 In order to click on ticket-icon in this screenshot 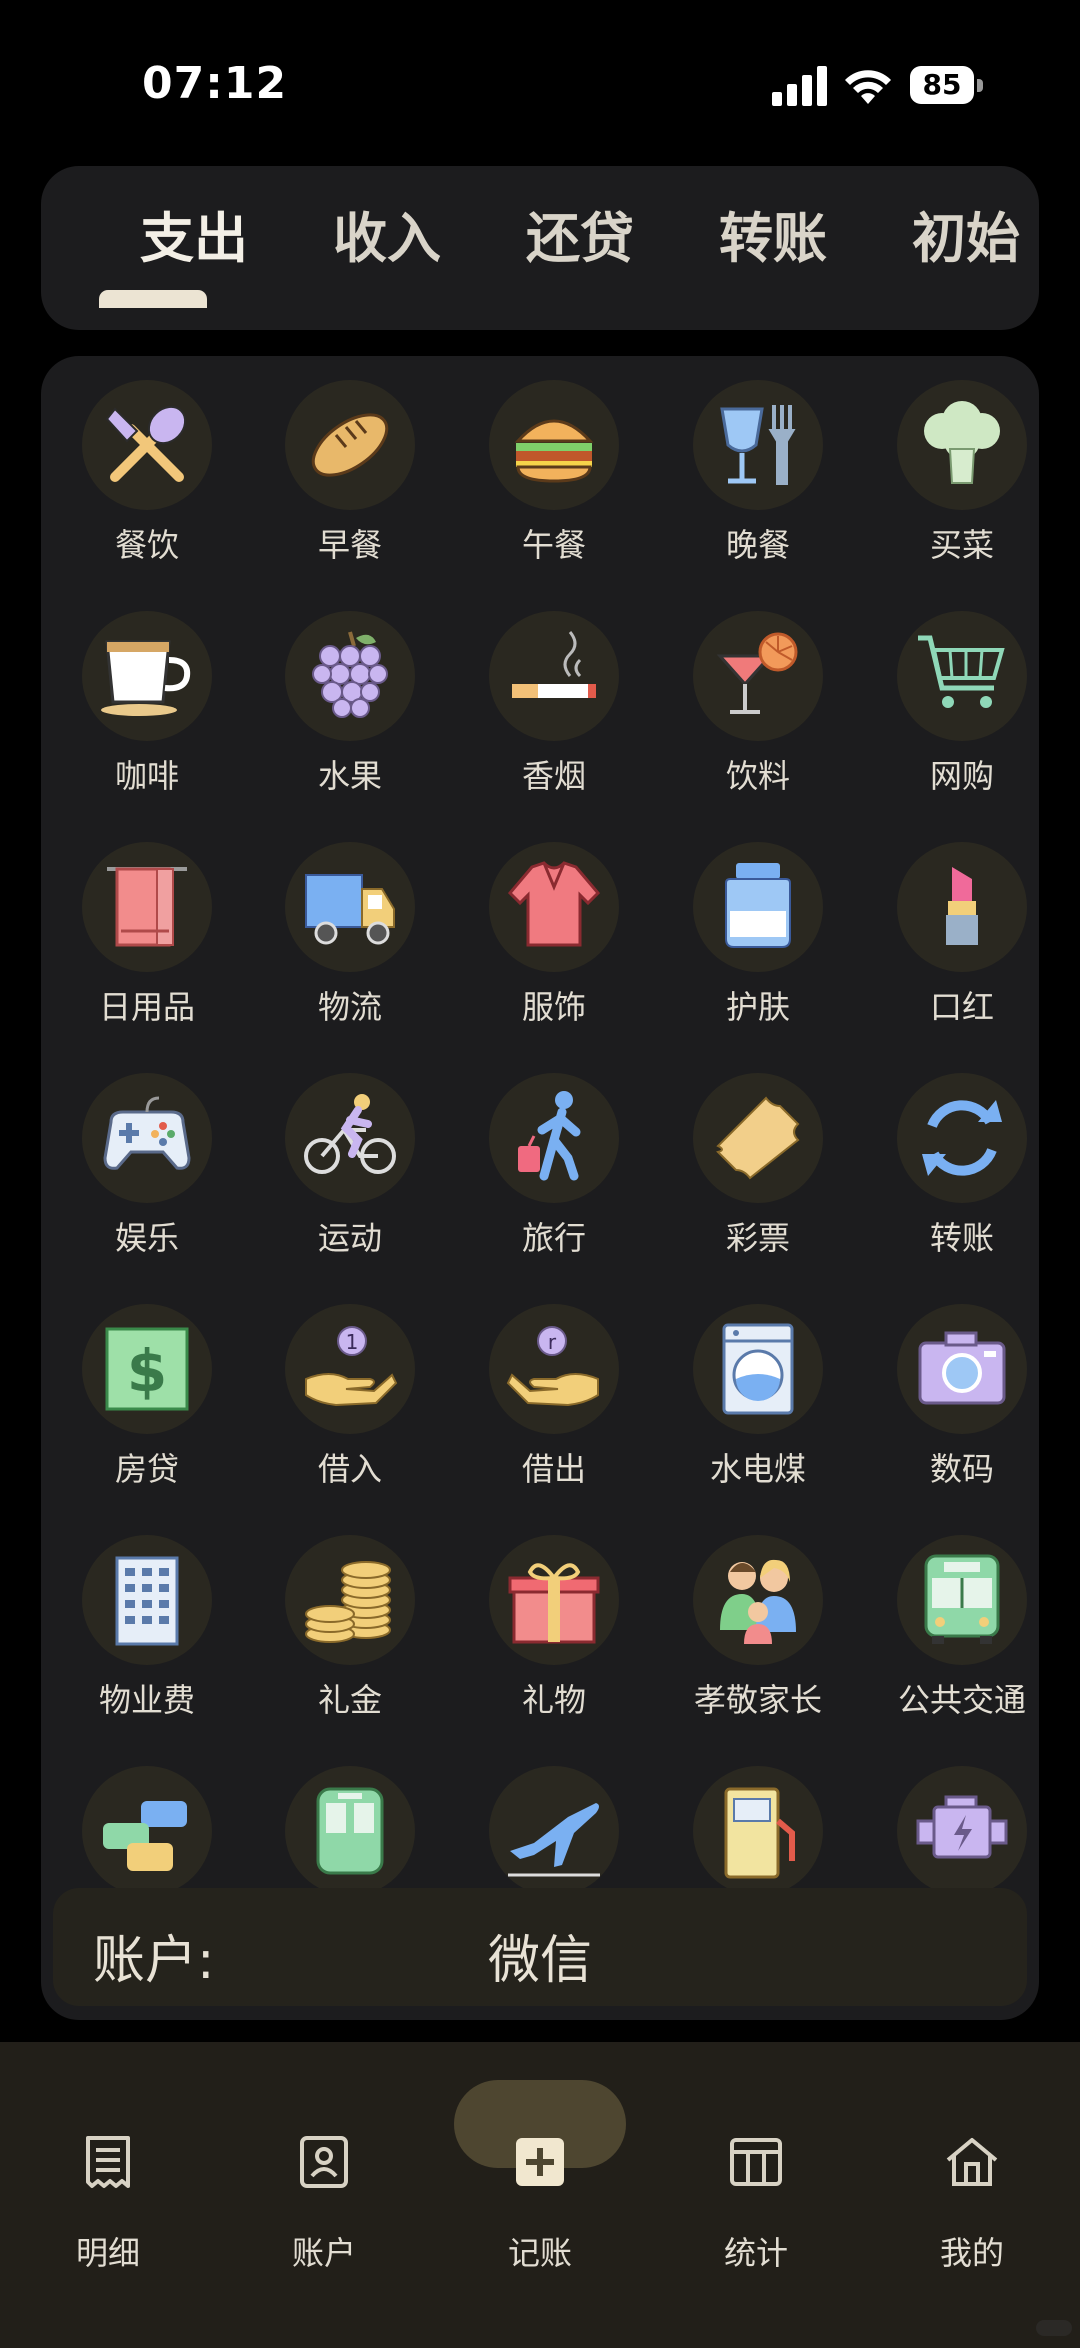, I will do `click(758, 1138)`.